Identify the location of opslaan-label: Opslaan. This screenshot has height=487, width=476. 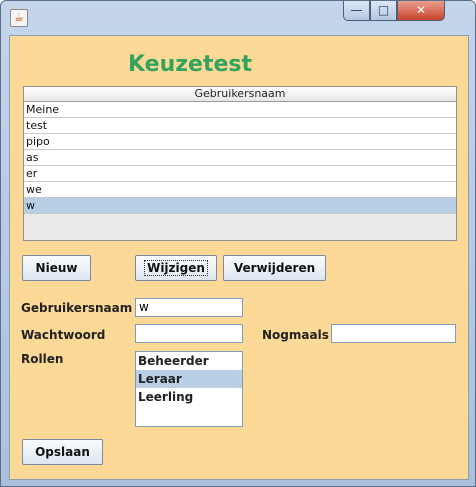
(62, 452).